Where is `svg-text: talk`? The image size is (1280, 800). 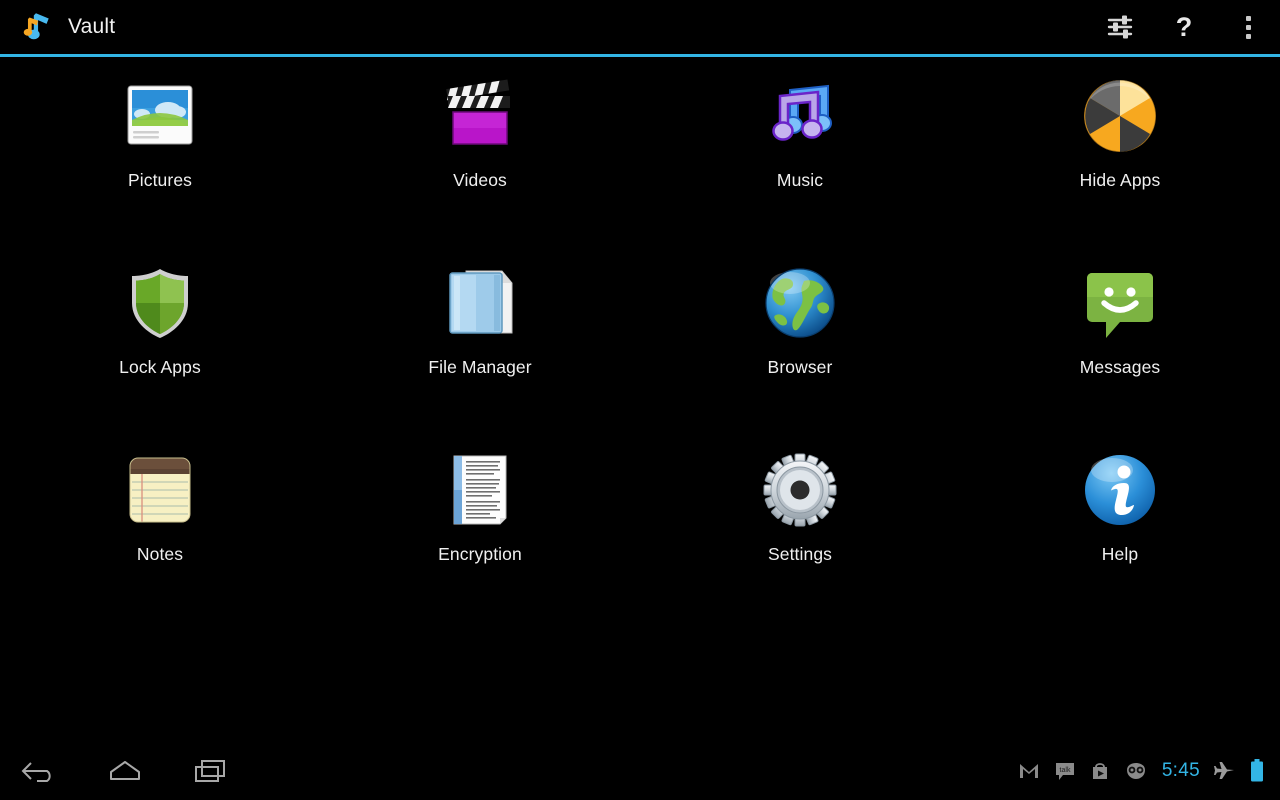
svg-text: talk is located at coordinates (1064, 770).